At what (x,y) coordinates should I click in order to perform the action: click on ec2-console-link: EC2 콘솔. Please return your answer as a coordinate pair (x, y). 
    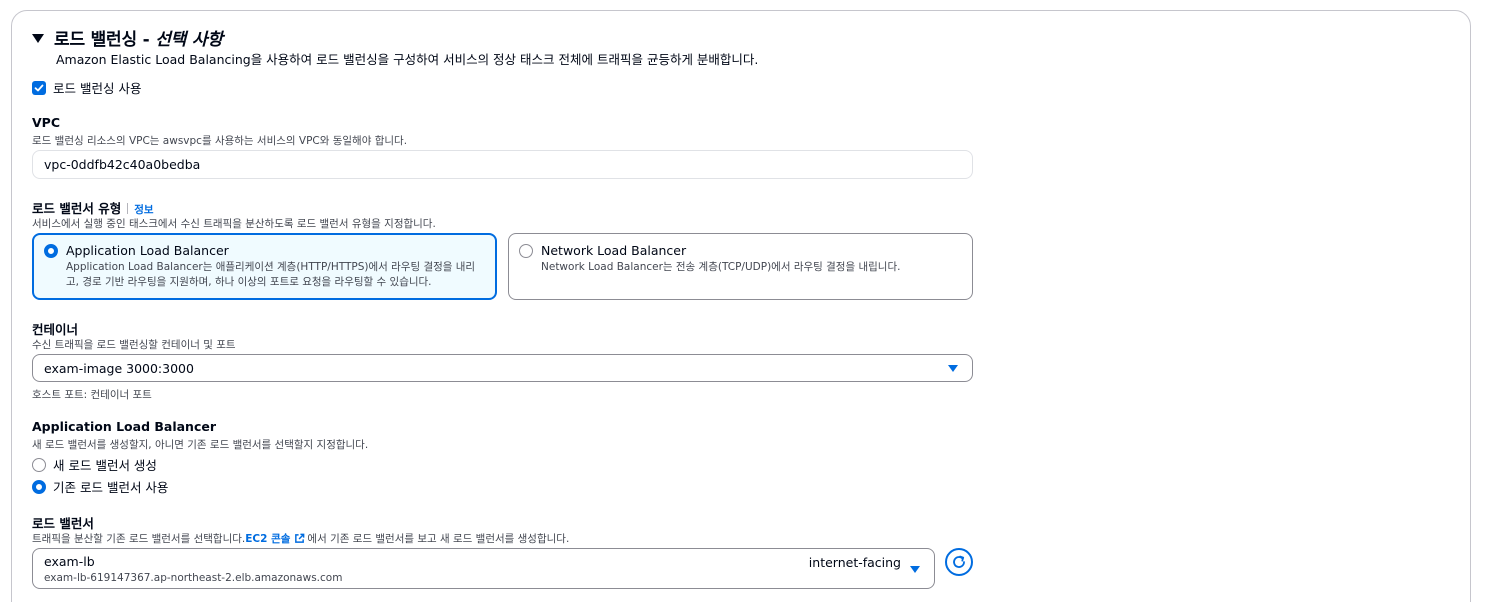
    Looking at the image, I should click on (267, 538).